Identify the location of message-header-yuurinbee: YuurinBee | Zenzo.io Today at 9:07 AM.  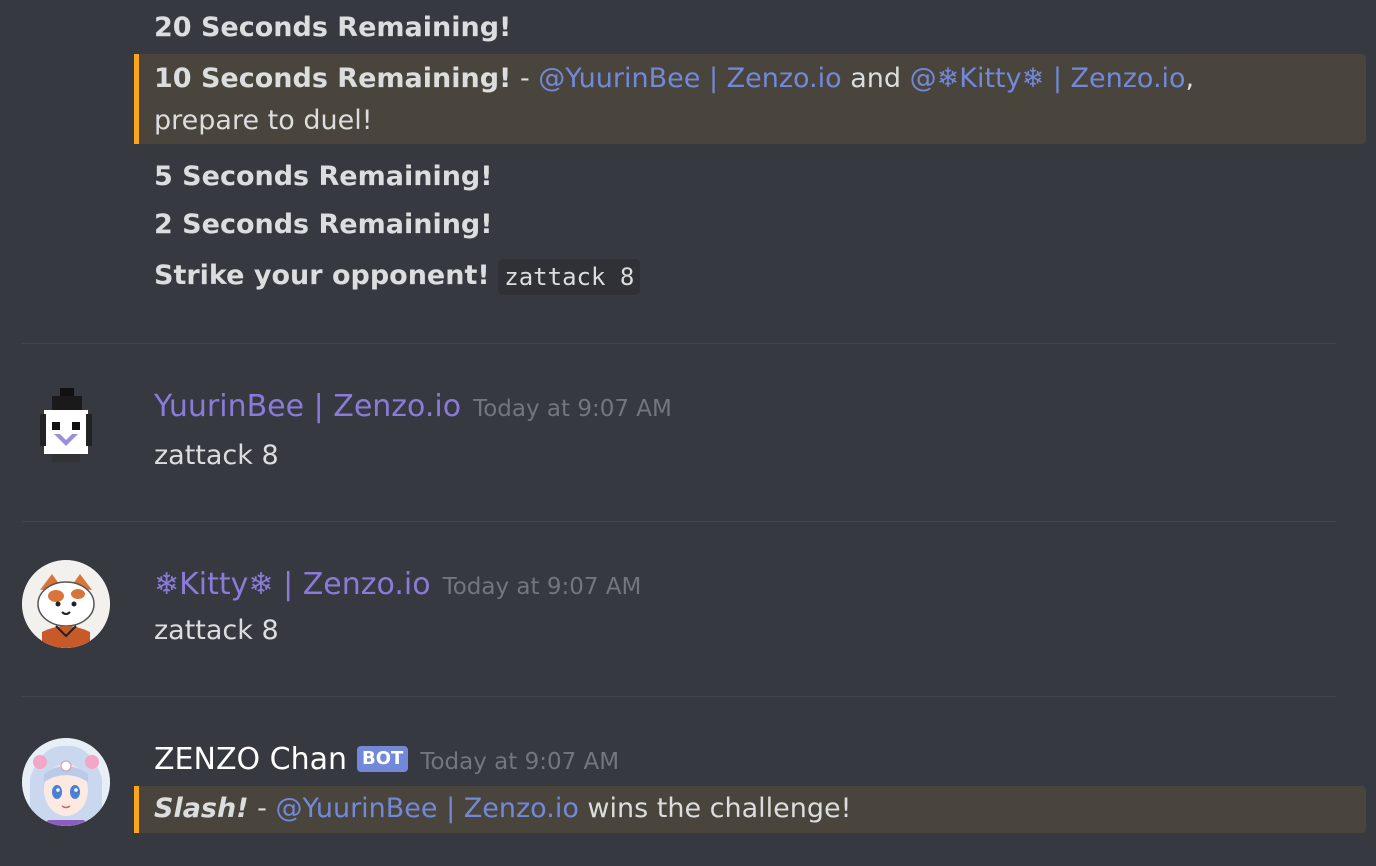
(413, 409).